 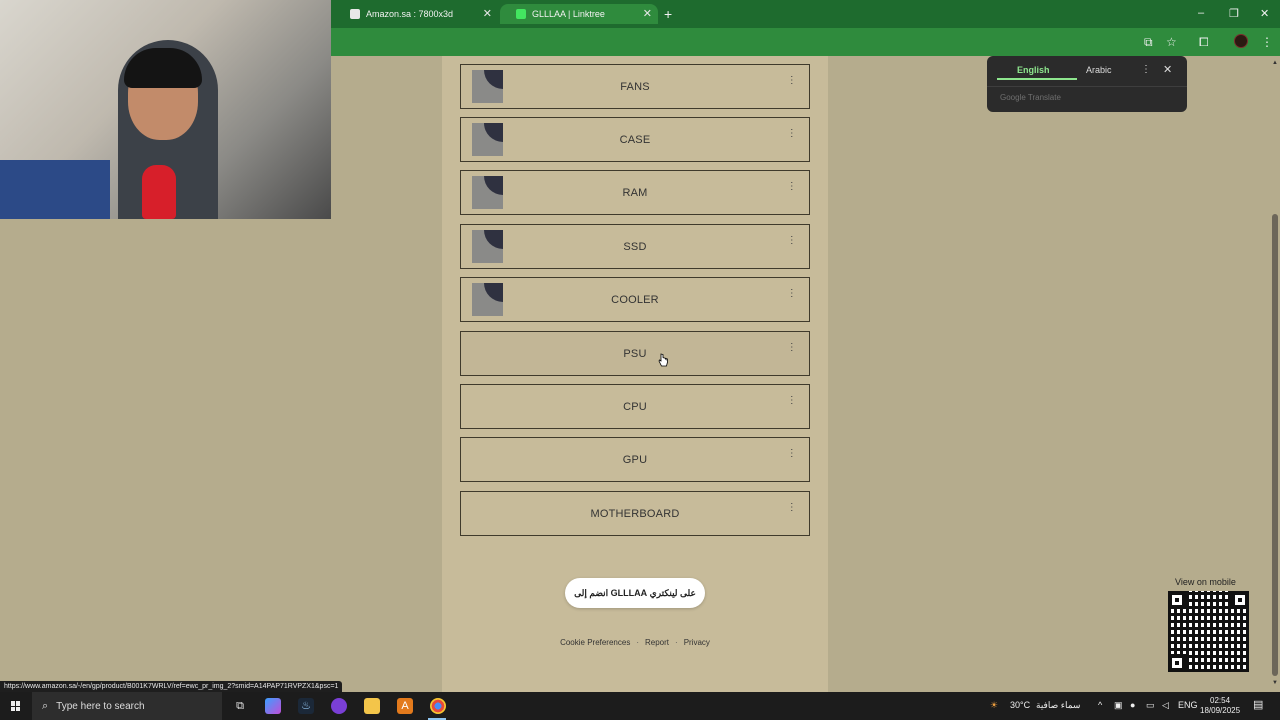 What do you see at coordinates (1100, 705) in the screenshot?
I see `tray-overflow-icon: ^` at bounding box center [1100, 705].